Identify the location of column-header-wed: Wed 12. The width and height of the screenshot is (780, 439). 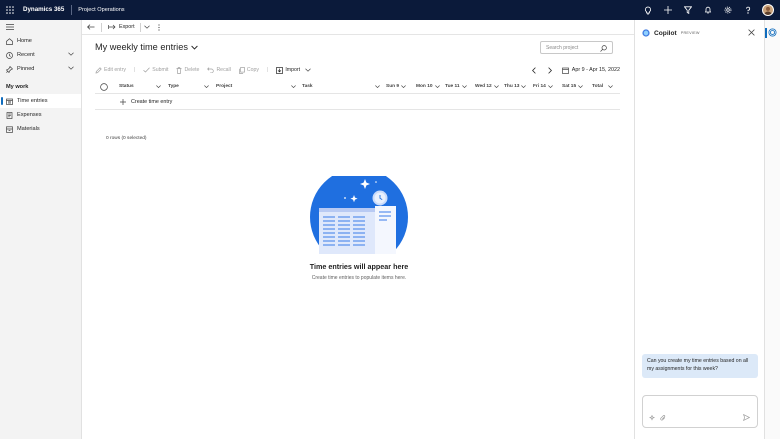
(487, 86).